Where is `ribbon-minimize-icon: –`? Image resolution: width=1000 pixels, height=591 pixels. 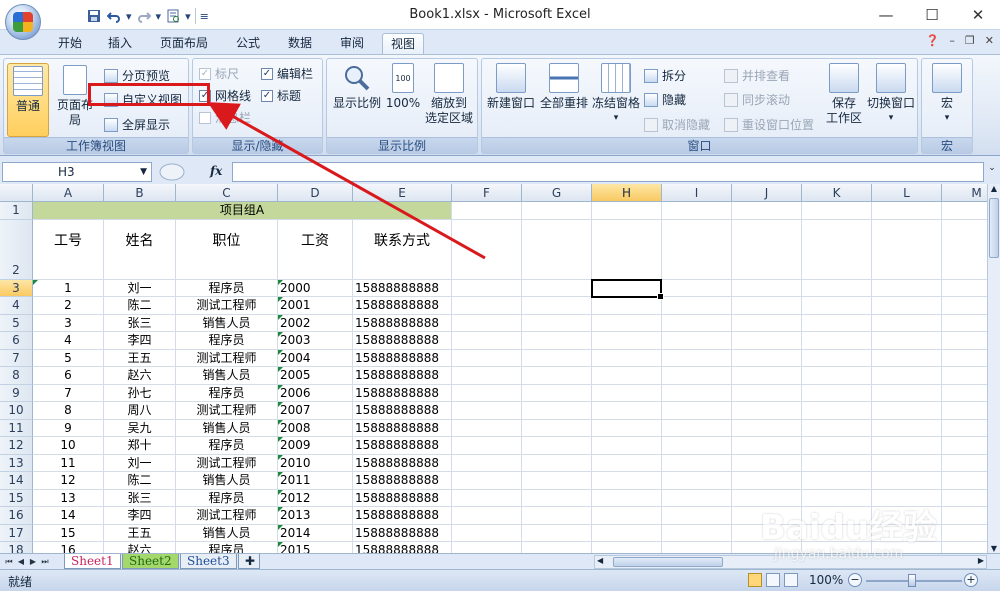 ribbon-minimize-icon: – is located at coordinates (952, 40).